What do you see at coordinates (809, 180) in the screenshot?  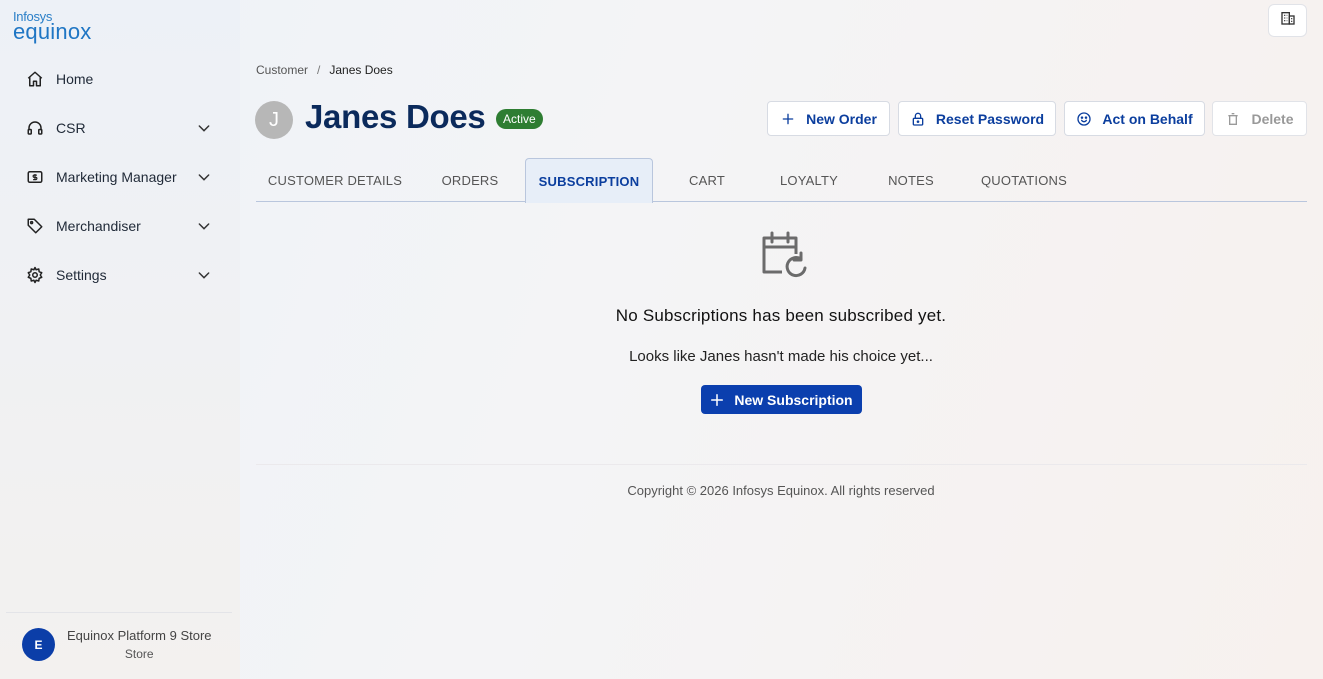 I see `tab-loyalty: LOYALTY` at bounding box center [809, 180].